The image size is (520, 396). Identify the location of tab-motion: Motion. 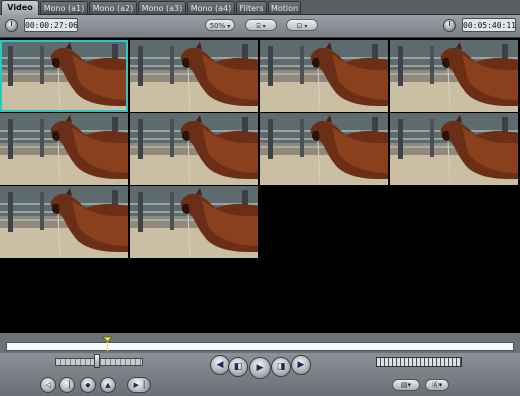
(284, 7).